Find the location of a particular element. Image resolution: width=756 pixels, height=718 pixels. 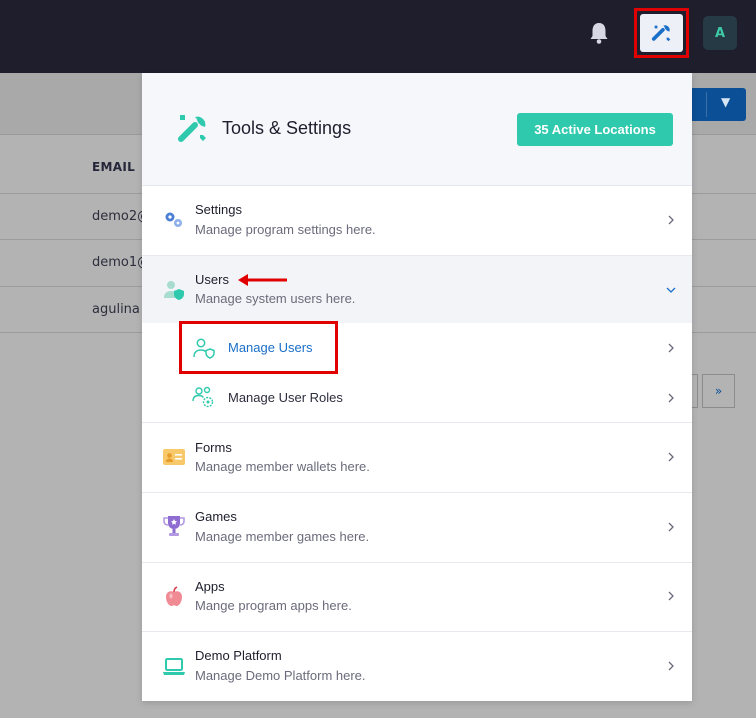

page-action-button is located at coordinates (718, 104).